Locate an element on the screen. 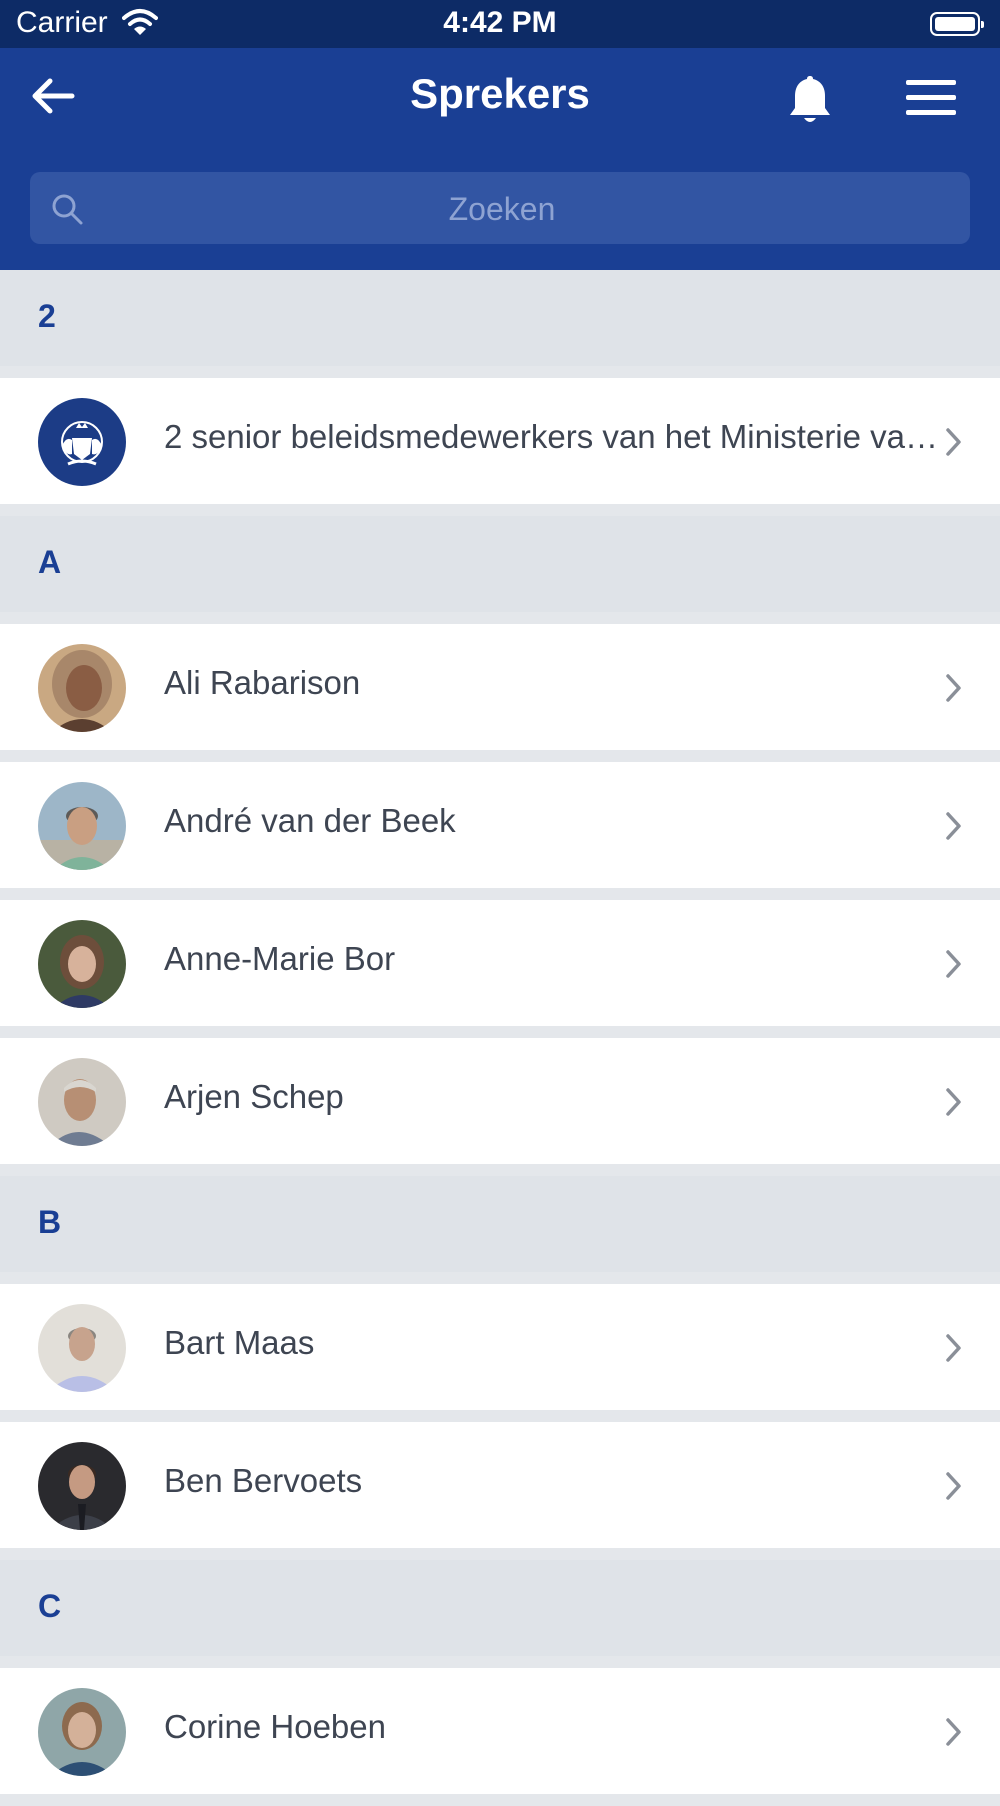 The image size is (1000, 1806). section-header-a: A is located at coordinates (500, 564).